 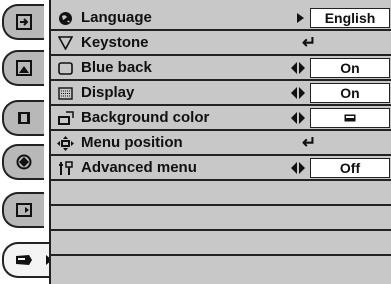 I want to click on menu-item-language: Language English, so click(x=221, y=18).